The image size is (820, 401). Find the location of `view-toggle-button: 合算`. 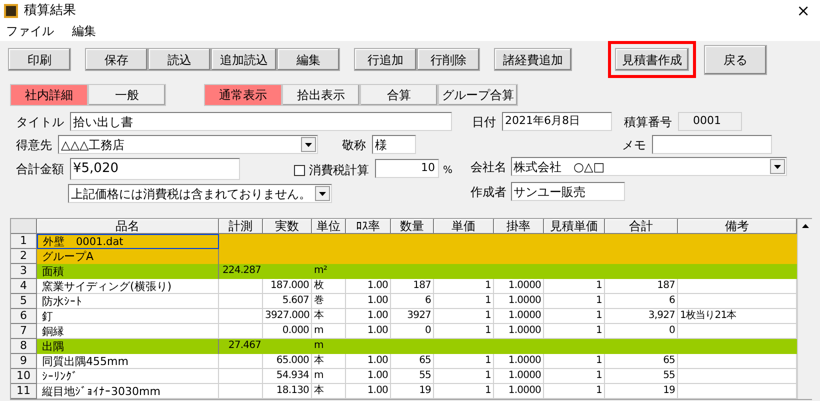

view-toggle-button: 合算 is located at coordinates (399, 95).